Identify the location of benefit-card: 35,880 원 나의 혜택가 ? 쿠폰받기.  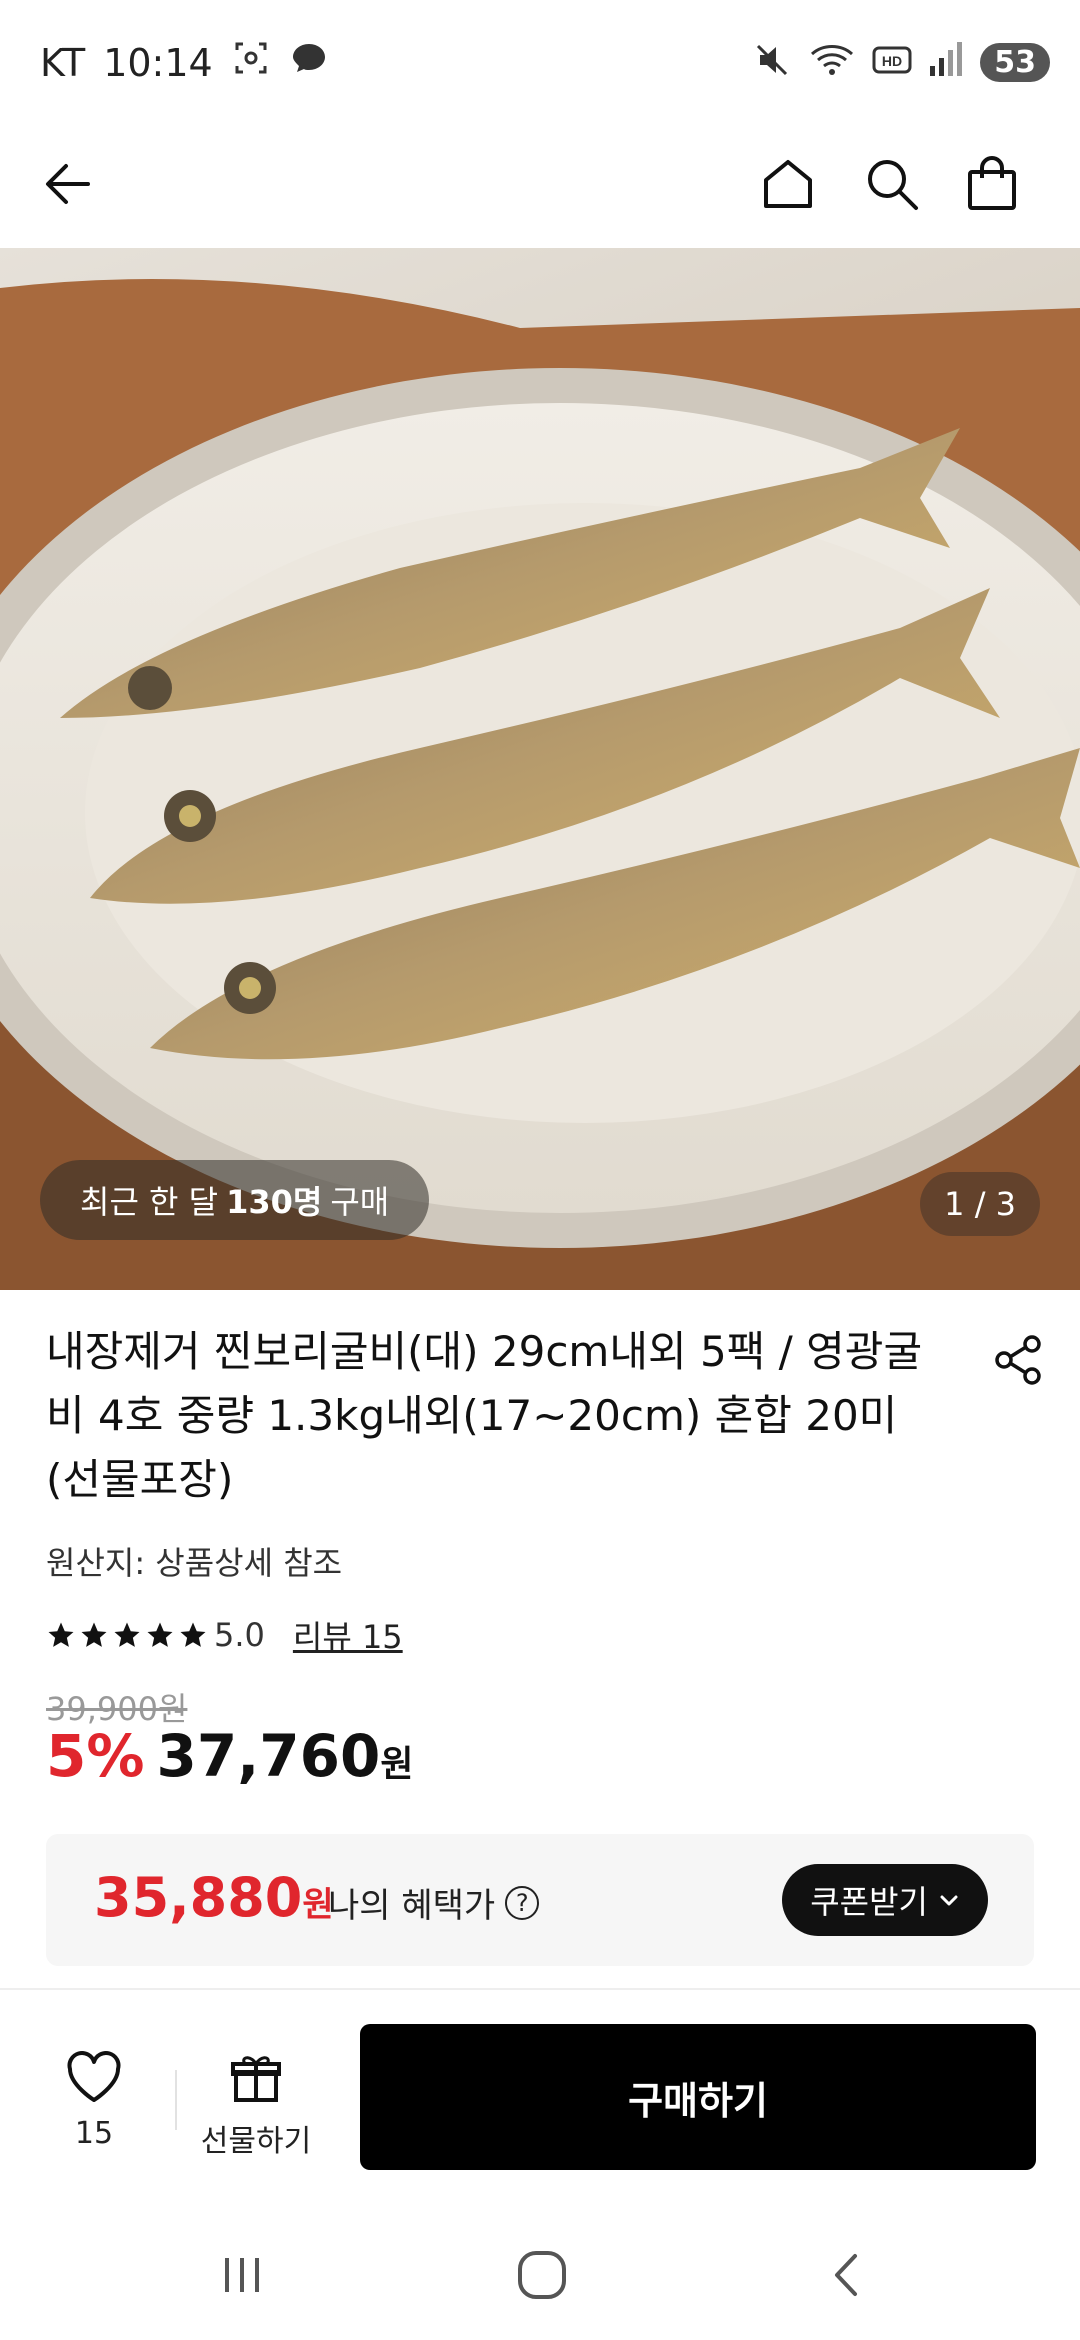
(540, 1900).